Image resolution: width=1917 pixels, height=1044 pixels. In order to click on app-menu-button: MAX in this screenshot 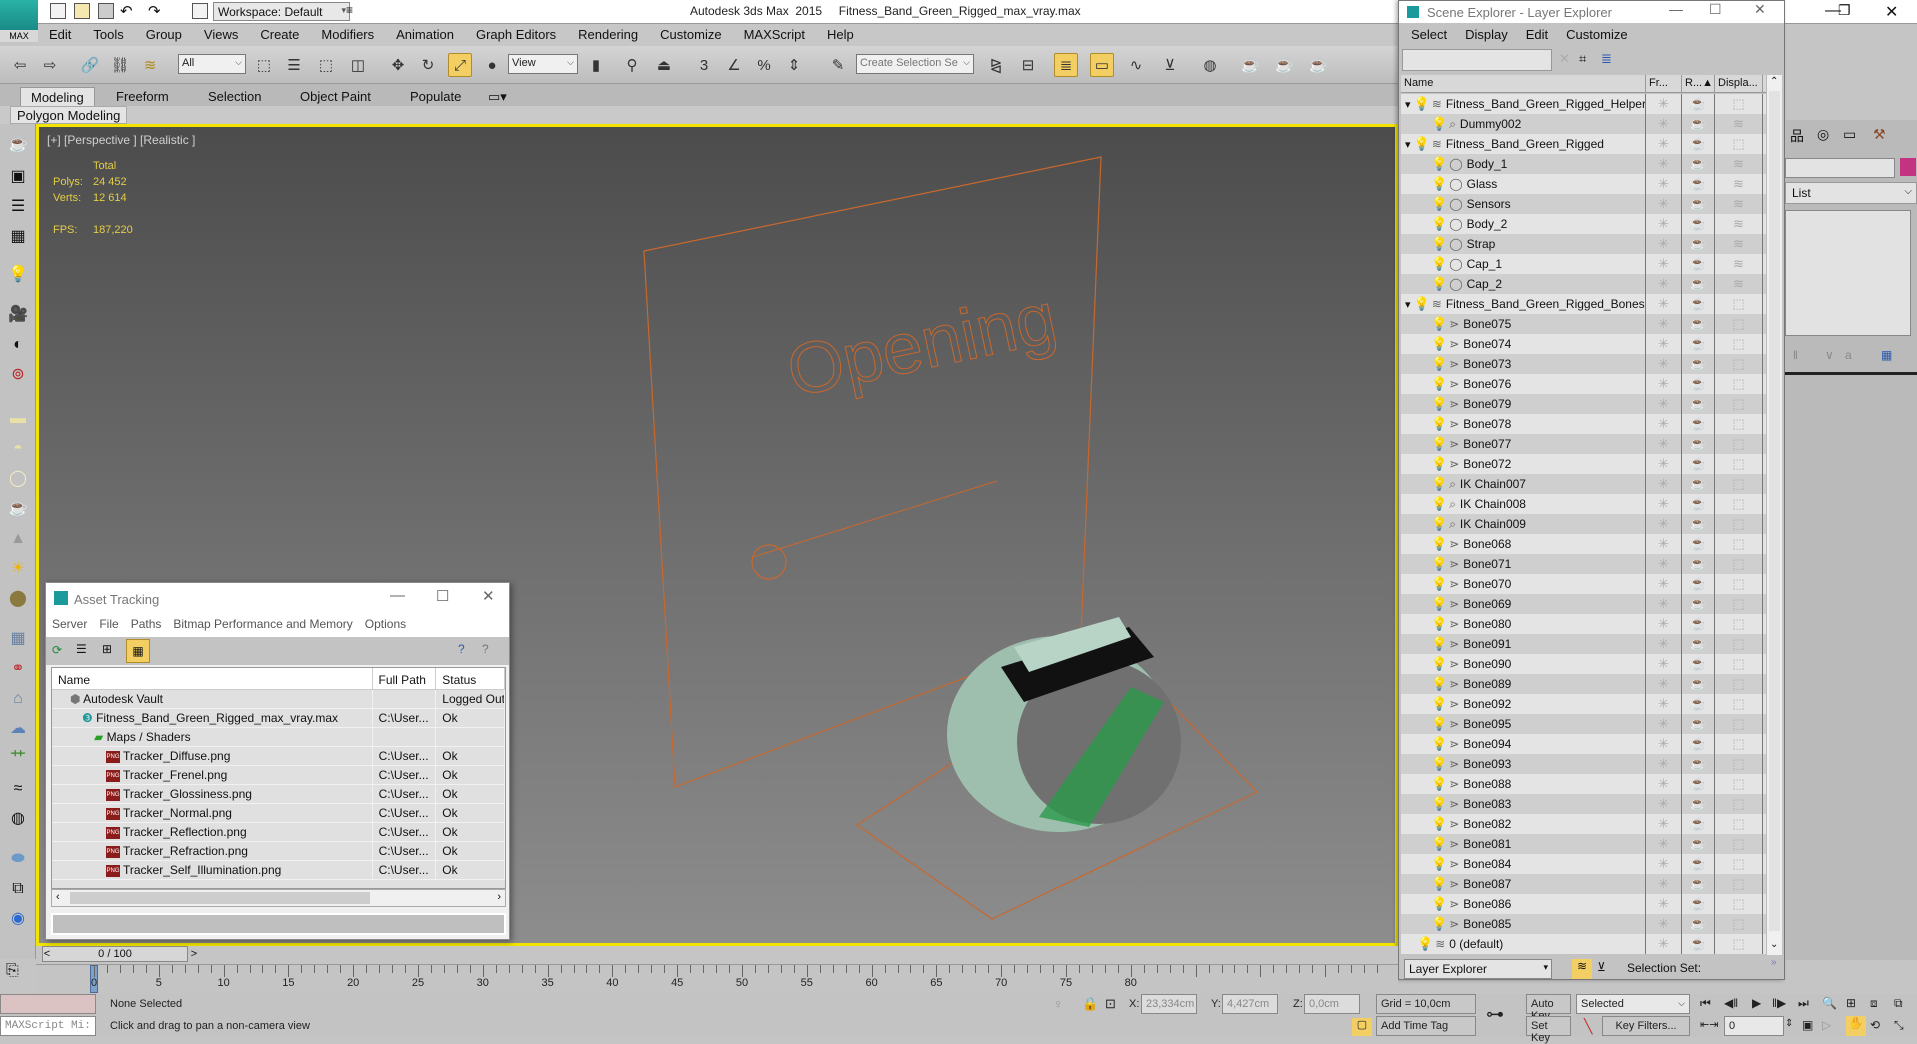, I will do `click(19, 21)`.